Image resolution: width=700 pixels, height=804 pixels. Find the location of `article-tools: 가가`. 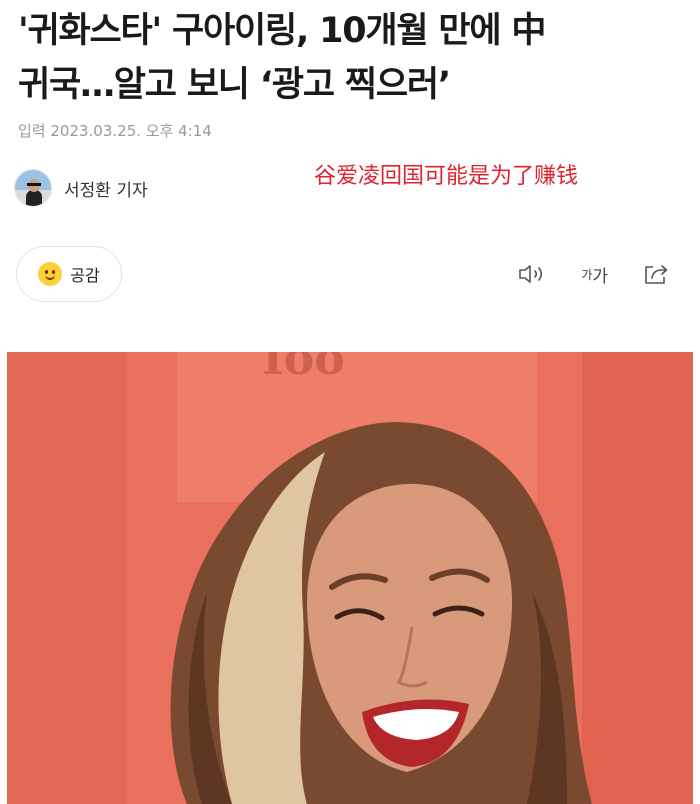

article-tools: 가가 is located at coordinates (593, 274).